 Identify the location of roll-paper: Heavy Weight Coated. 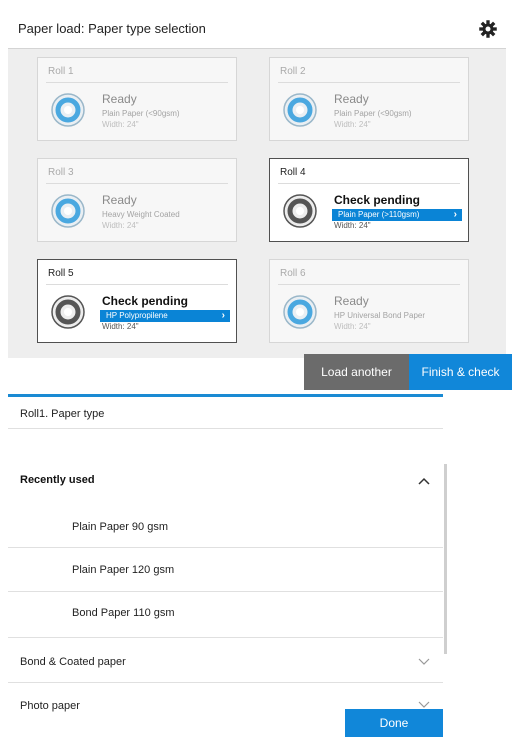
(141, 214).